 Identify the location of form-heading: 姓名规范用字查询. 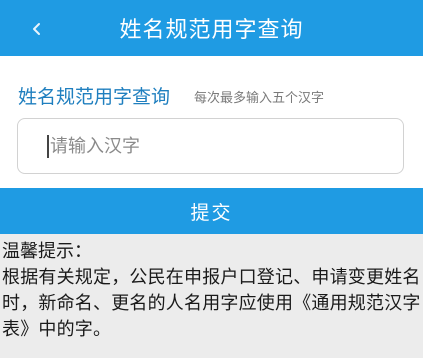
(94, 97).